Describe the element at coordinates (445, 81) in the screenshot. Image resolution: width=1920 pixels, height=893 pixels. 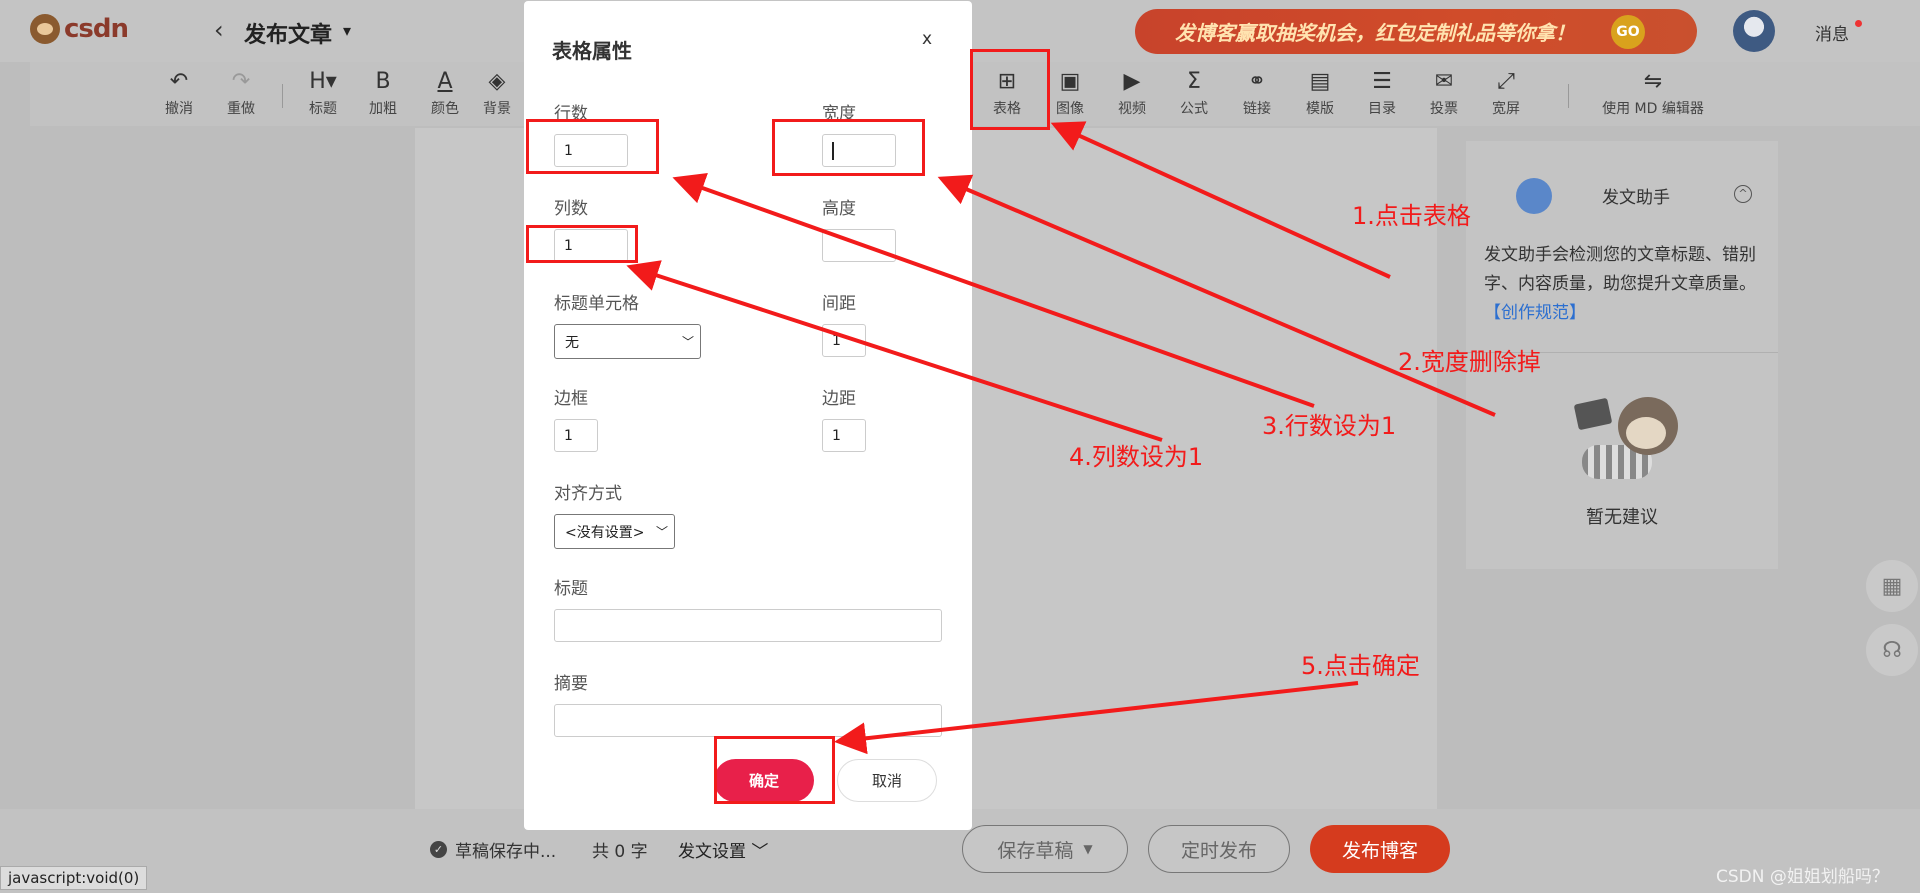
I see `font-color-icon: A` at that location.